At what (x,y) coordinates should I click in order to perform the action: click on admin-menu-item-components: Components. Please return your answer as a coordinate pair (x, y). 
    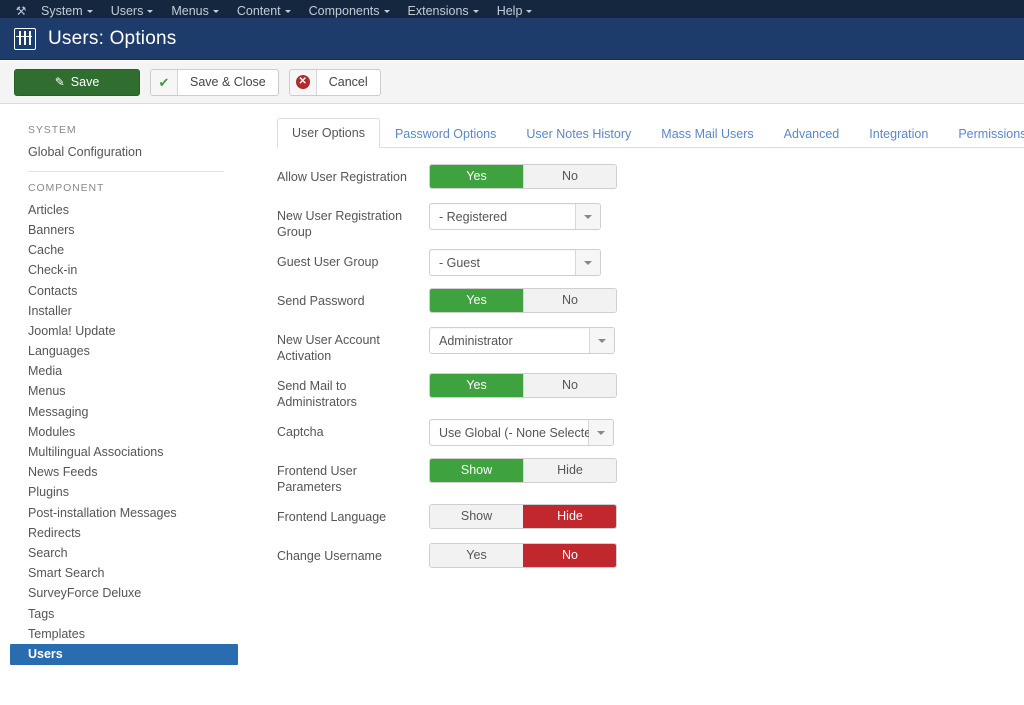
    Looking at the image, I should click on (349, 11).